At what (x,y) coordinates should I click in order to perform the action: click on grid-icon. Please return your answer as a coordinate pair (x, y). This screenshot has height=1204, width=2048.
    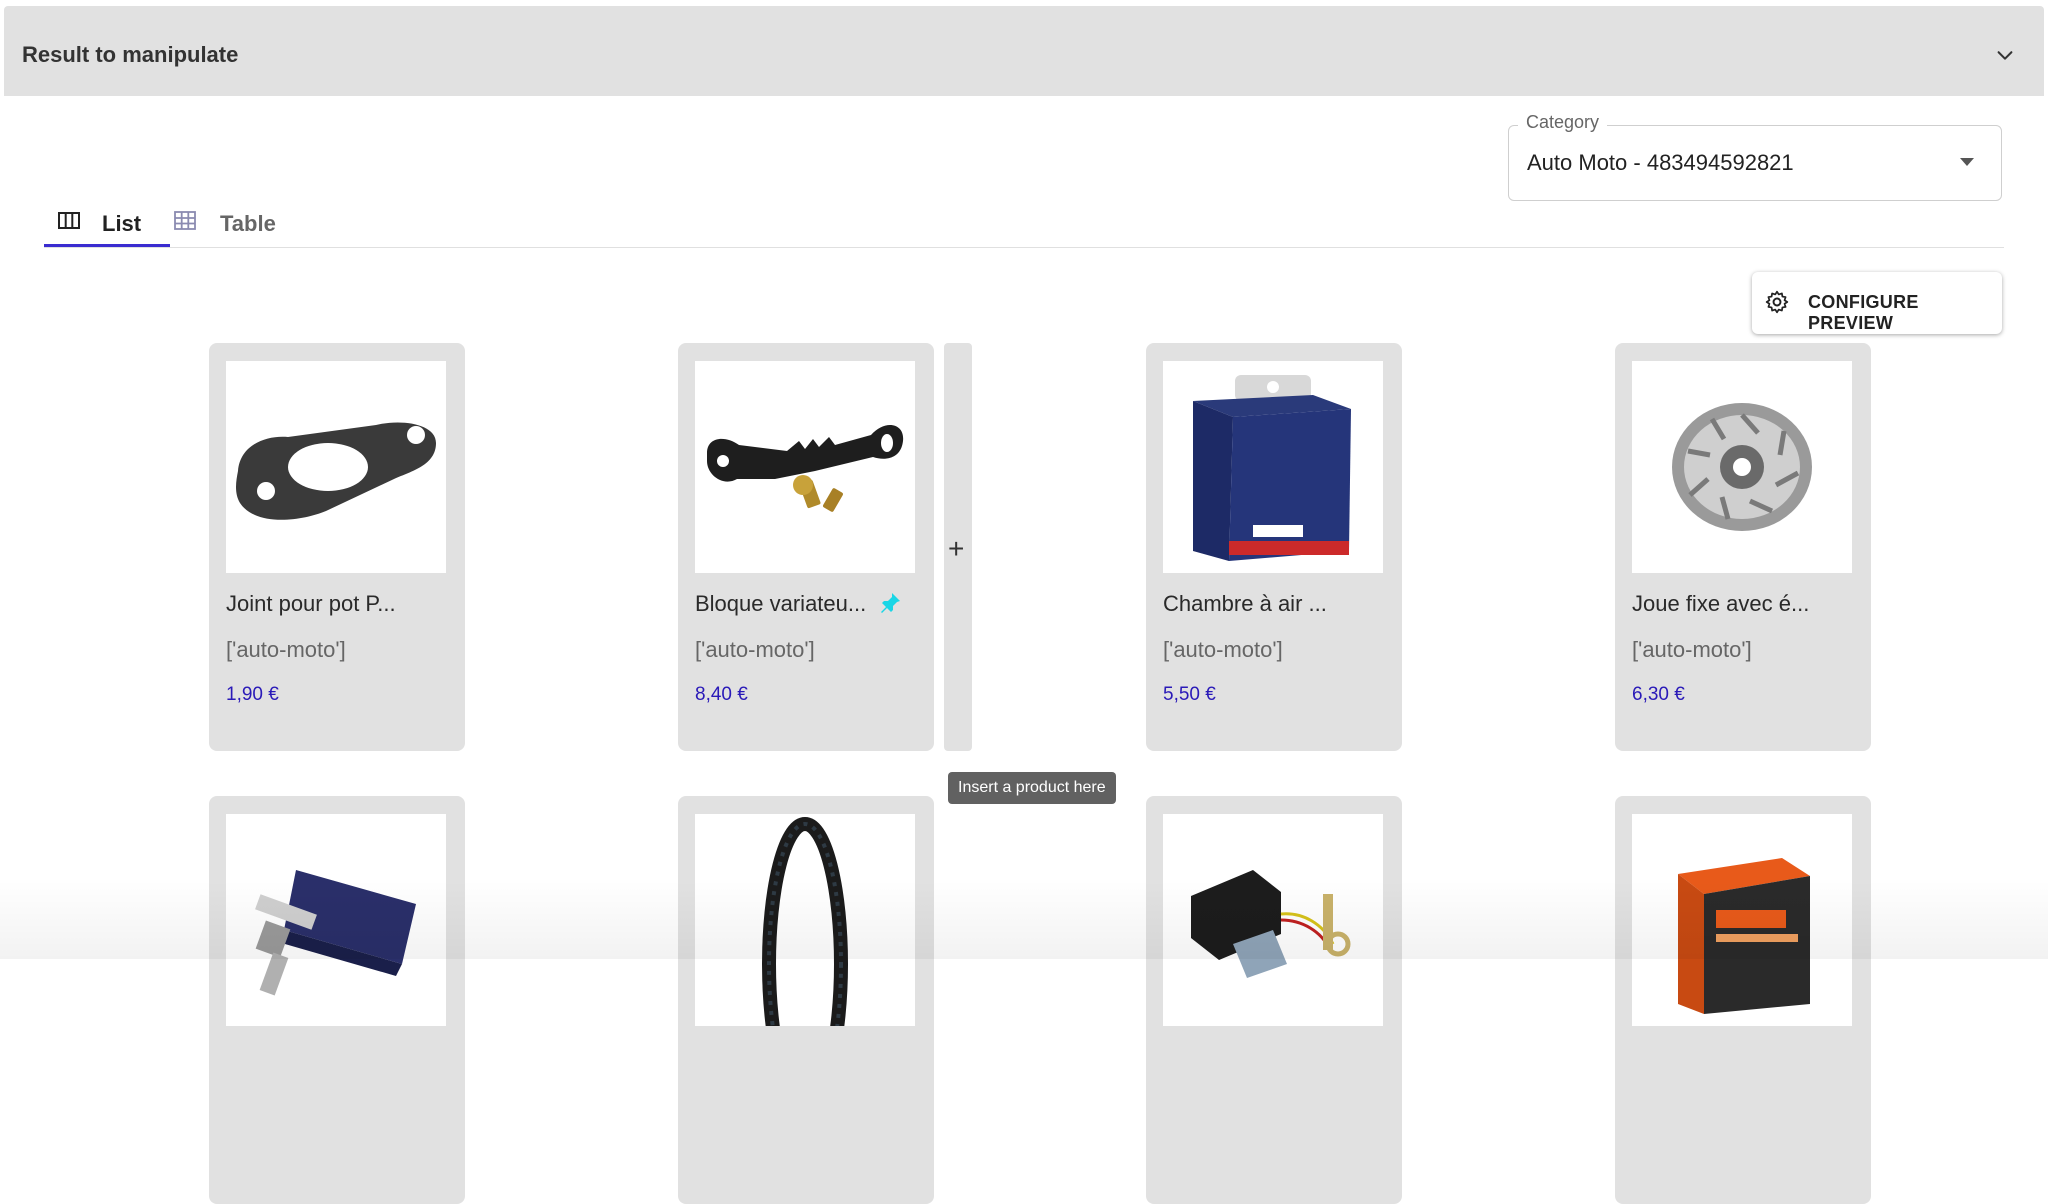
    Looking at the image, I should click on (185, 220).